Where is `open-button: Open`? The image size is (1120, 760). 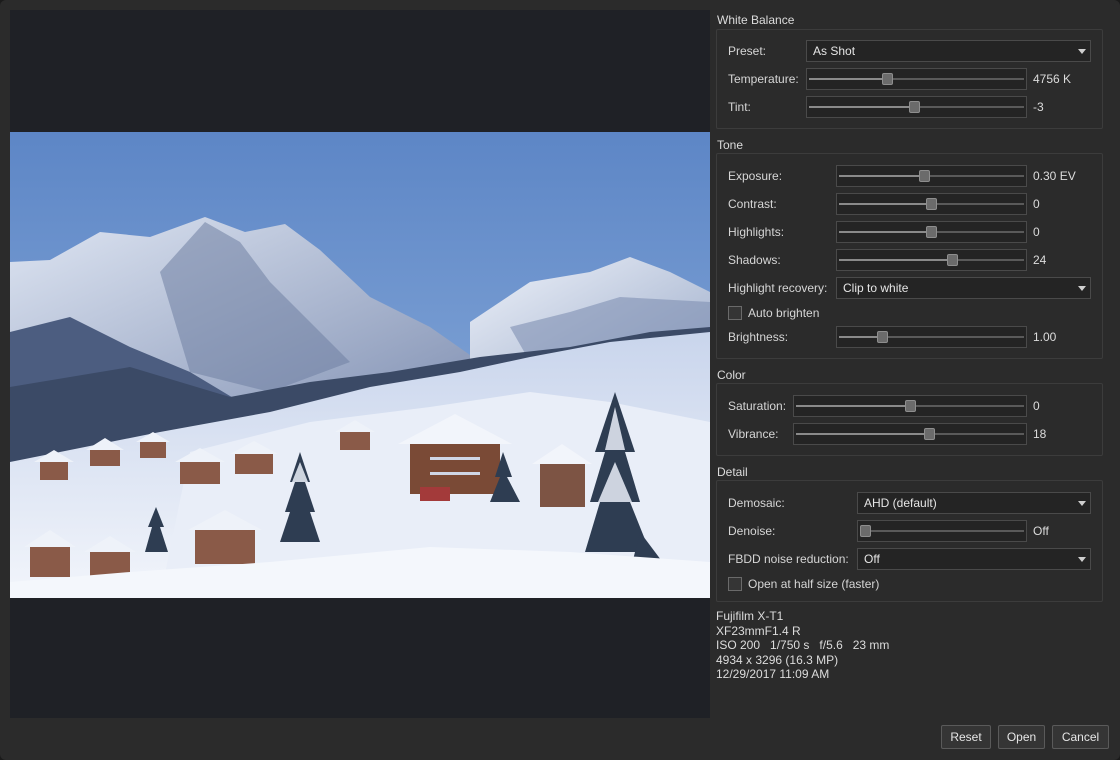 open-button: Open is located at coordinates (1021, 737).